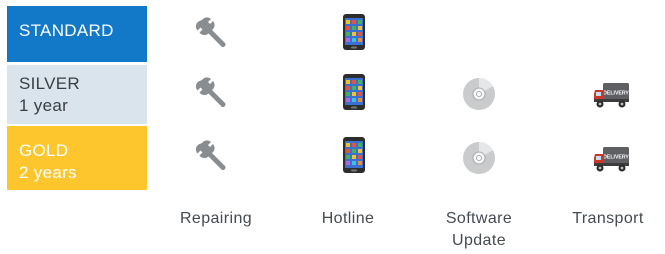 The width and height of the screenshot is (665, 254). I want to click on feature-label-software-update: Software Update, so click(479, 230).